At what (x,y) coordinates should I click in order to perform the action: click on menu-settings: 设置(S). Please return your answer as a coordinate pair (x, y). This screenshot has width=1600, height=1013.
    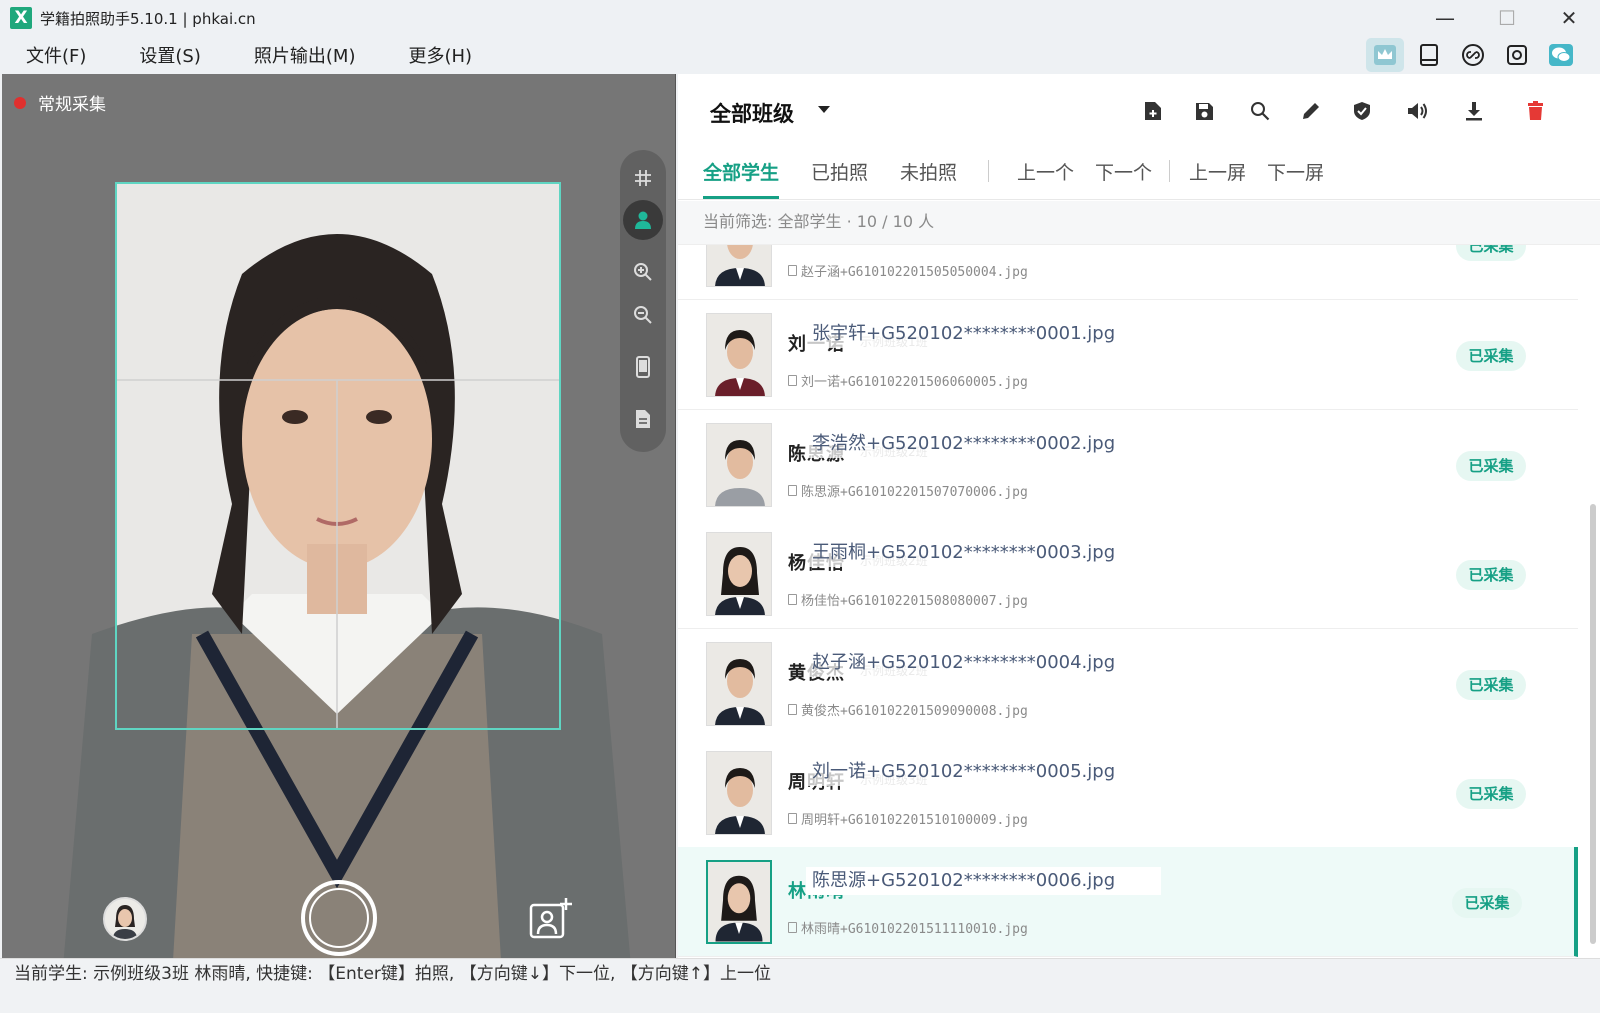
    Looking at the image, I should click on (169, 55).